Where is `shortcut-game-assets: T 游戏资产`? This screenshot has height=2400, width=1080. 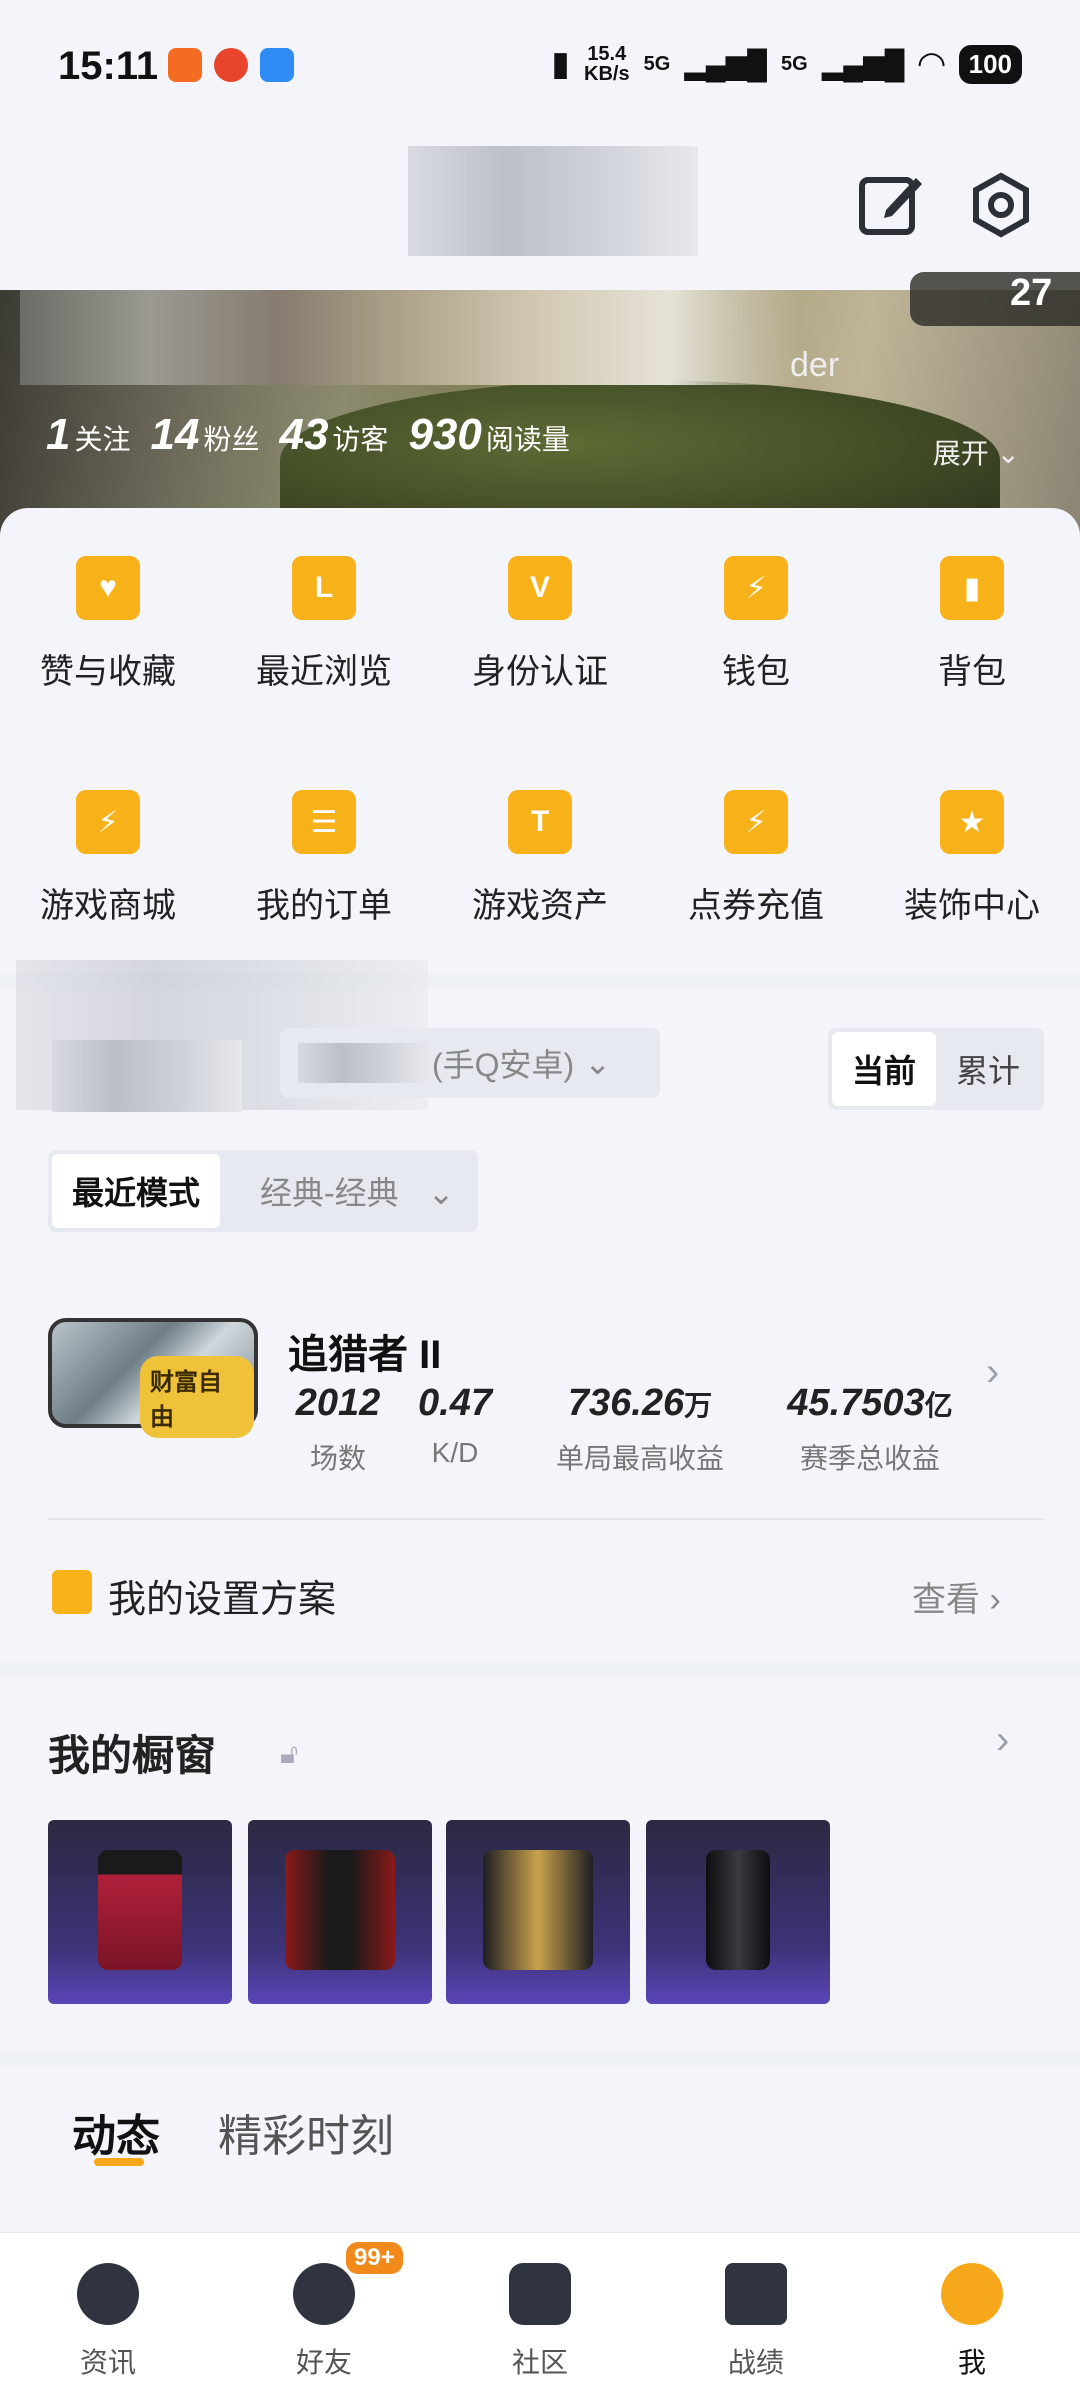 shortcut-game-assets: T 游戏资产 is located at coordinates (540, 858).